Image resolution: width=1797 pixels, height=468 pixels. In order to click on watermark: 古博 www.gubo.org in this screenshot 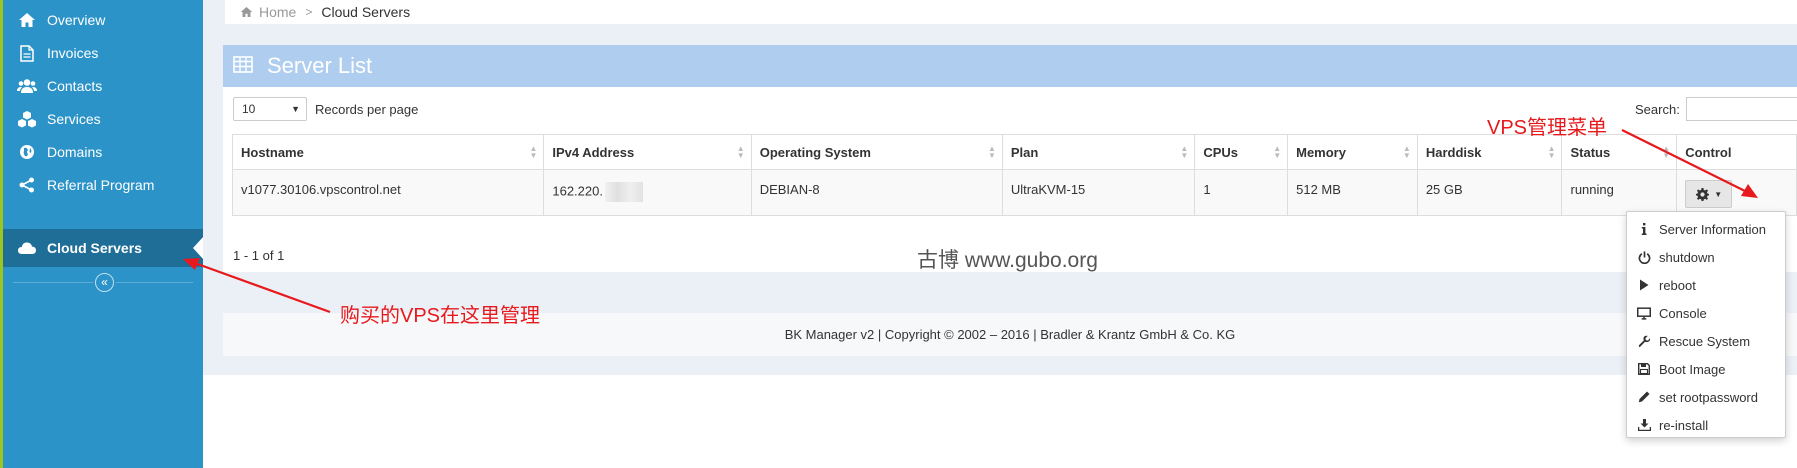, I will do `click(1007, 260)`.